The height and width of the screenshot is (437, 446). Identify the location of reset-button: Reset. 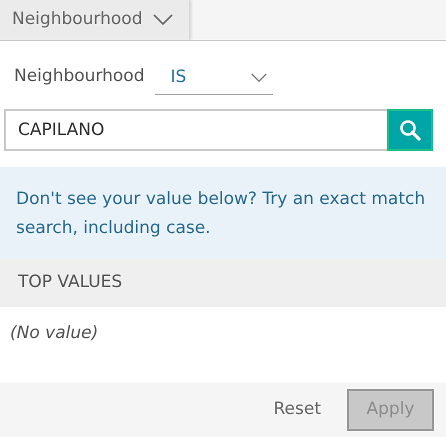
(297, 410).